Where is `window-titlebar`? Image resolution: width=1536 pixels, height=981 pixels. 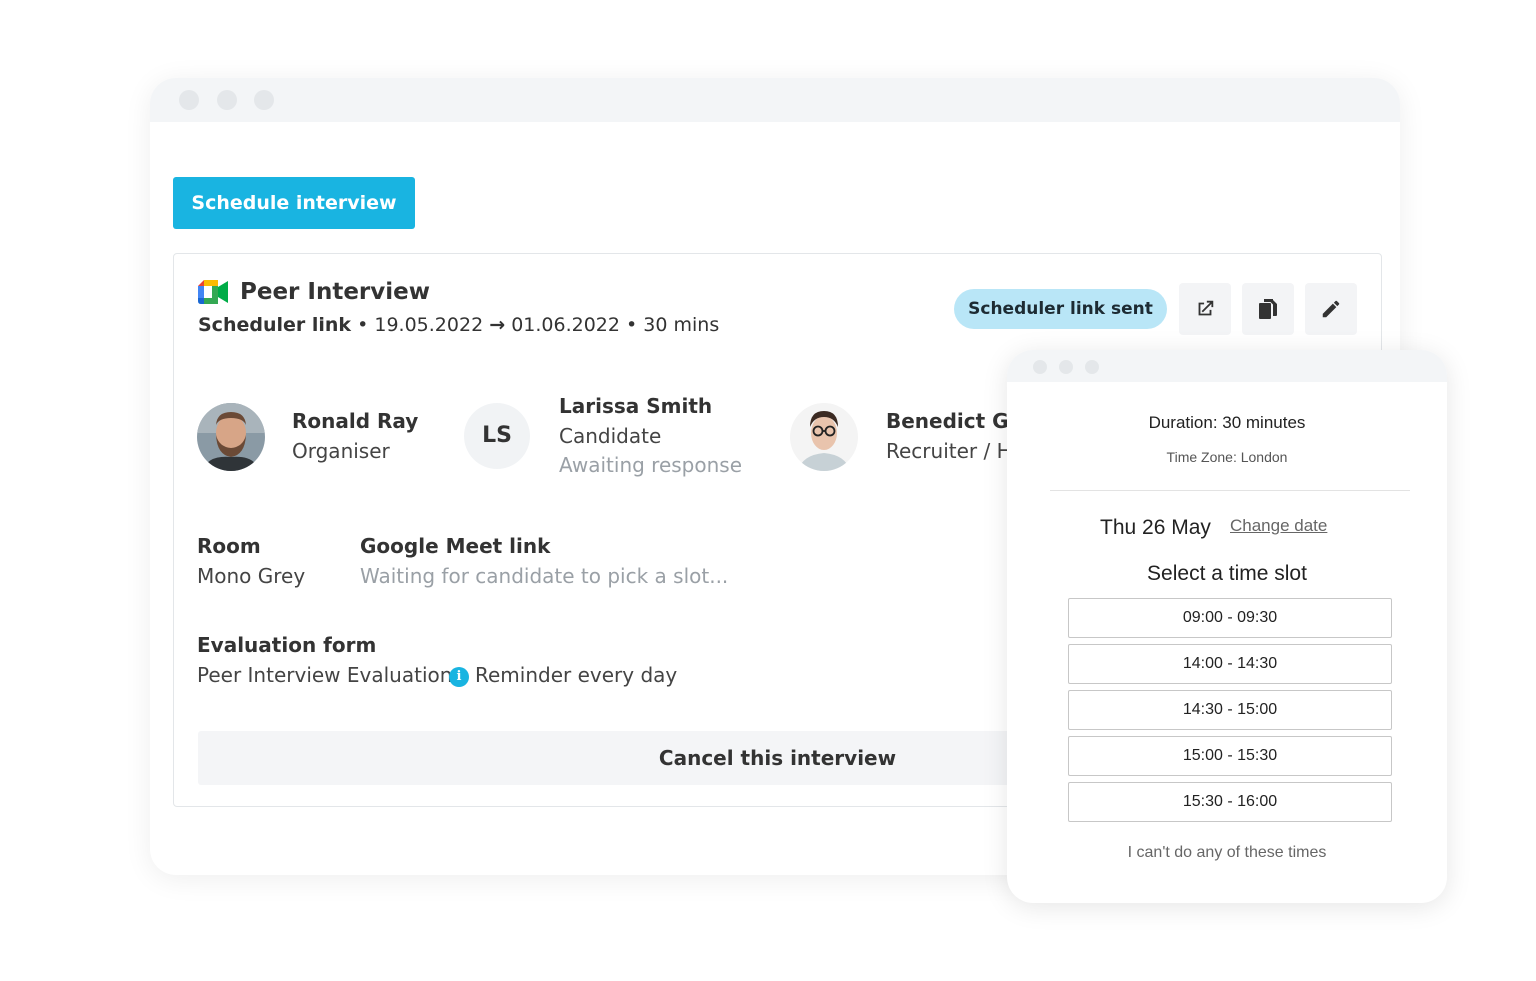 window-titlebar is located at coordinates (775, 100).